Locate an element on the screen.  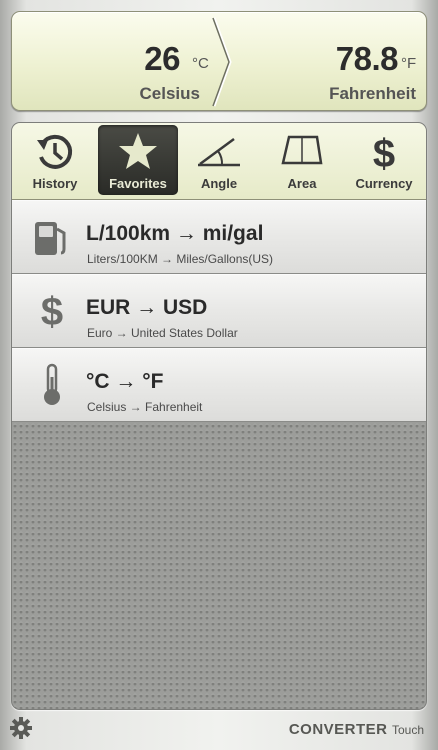
fuel-pump-icon is located at coordinates (50, 238).